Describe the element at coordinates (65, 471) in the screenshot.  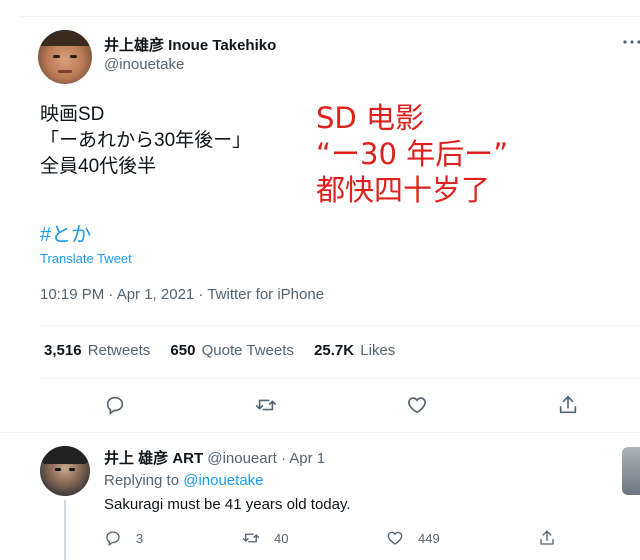
I see `reply-author-avatar` at that location.